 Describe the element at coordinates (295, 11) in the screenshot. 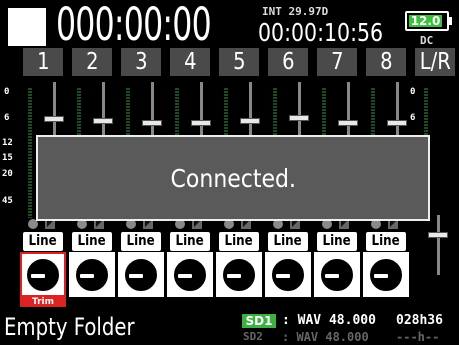

I see `timecode-mode-label: INT 29.97D` at that location.